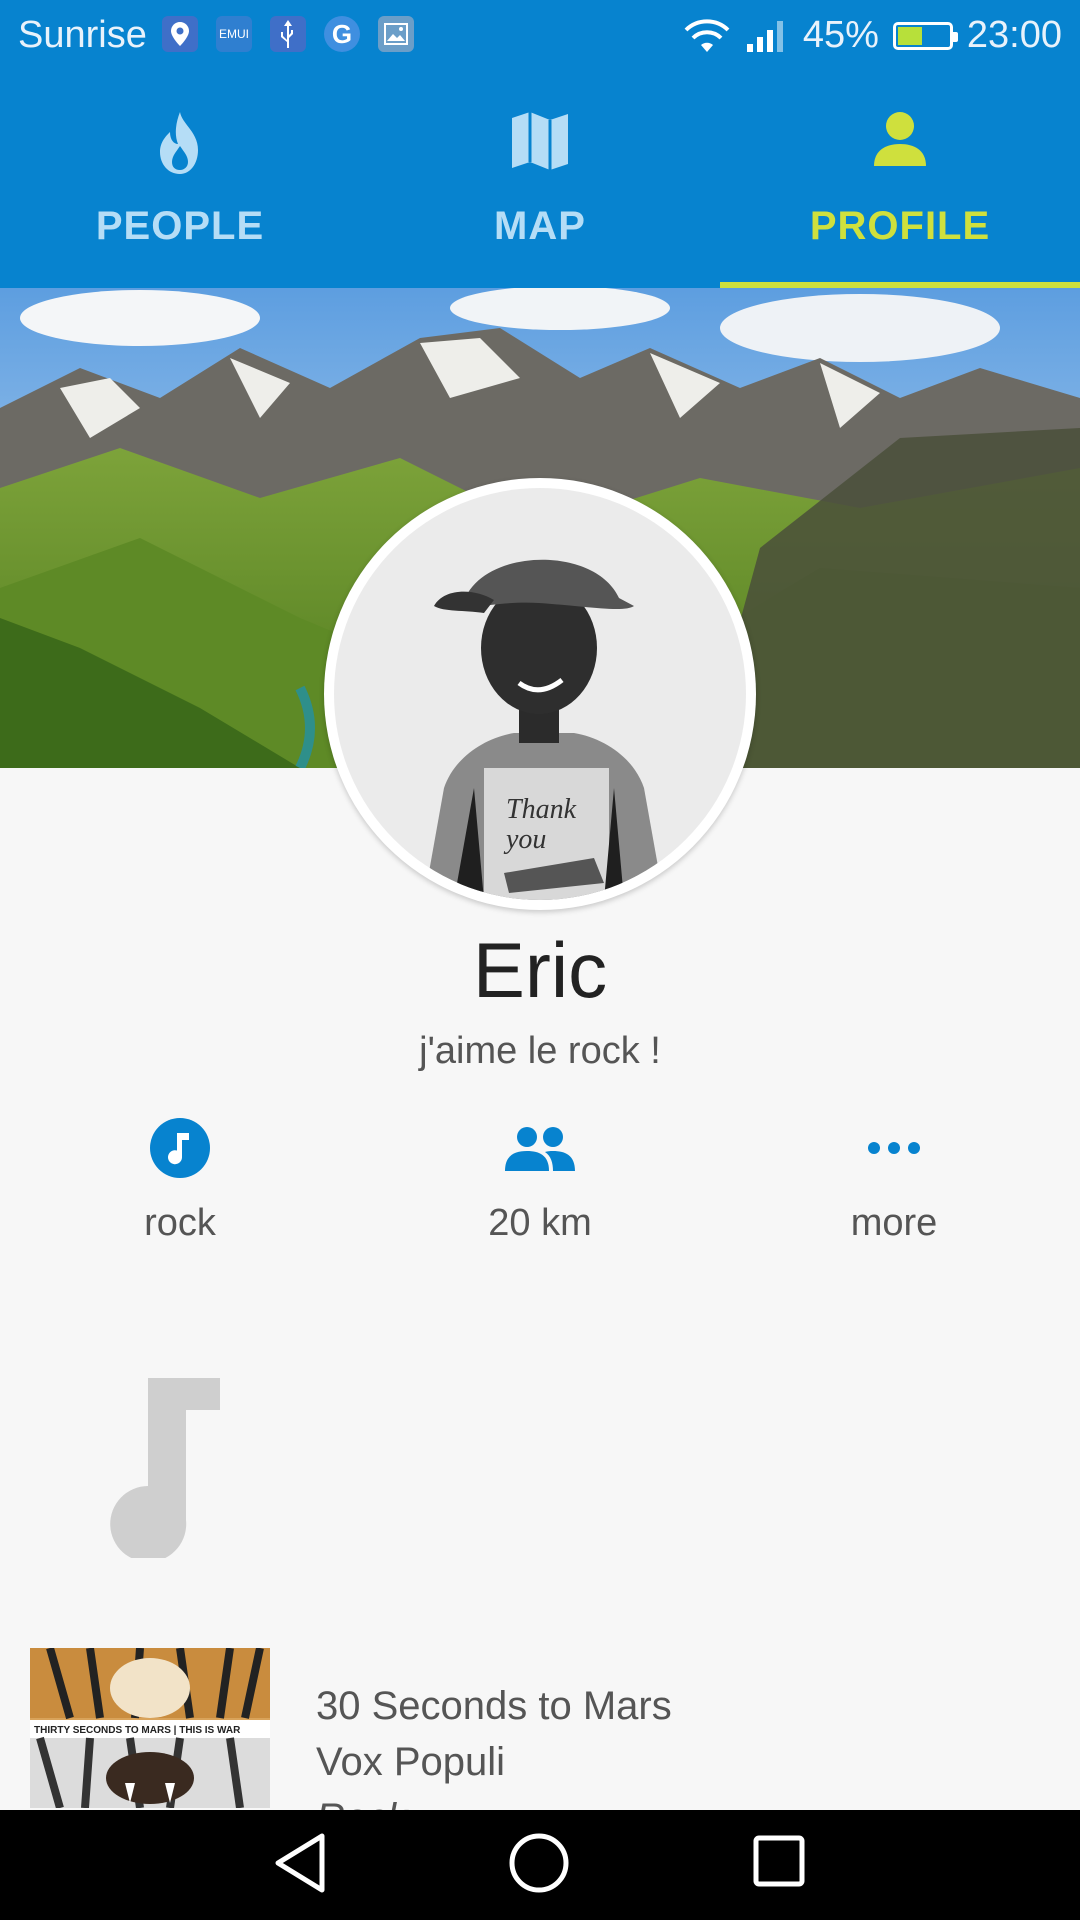  What do you see at coordinates (180, 226) in the screenshot?
I see `tab-label: PEOPLE` at bounding box center [180, 226].